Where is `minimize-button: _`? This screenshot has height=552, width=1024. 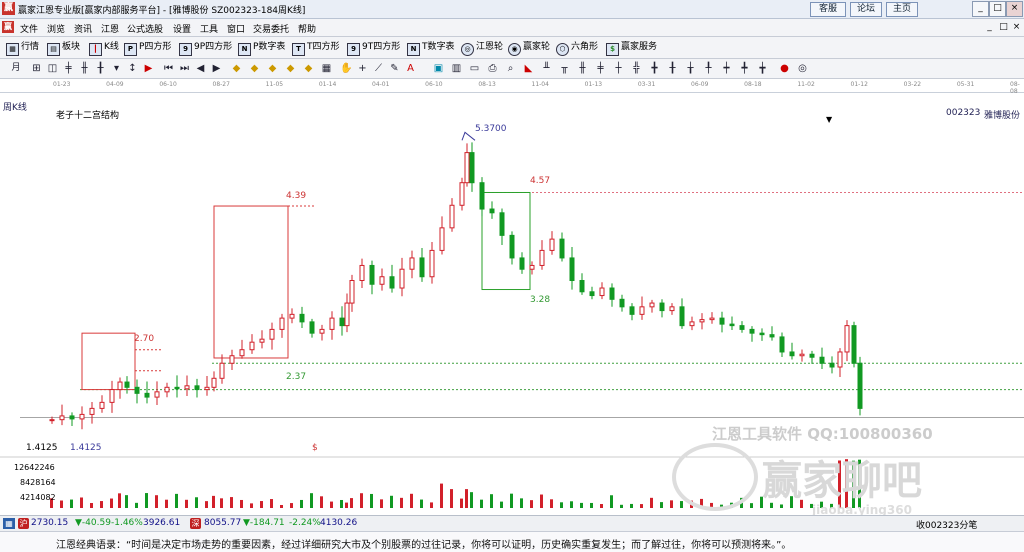 minimize-button: _ is located at coordinates (980, 9).